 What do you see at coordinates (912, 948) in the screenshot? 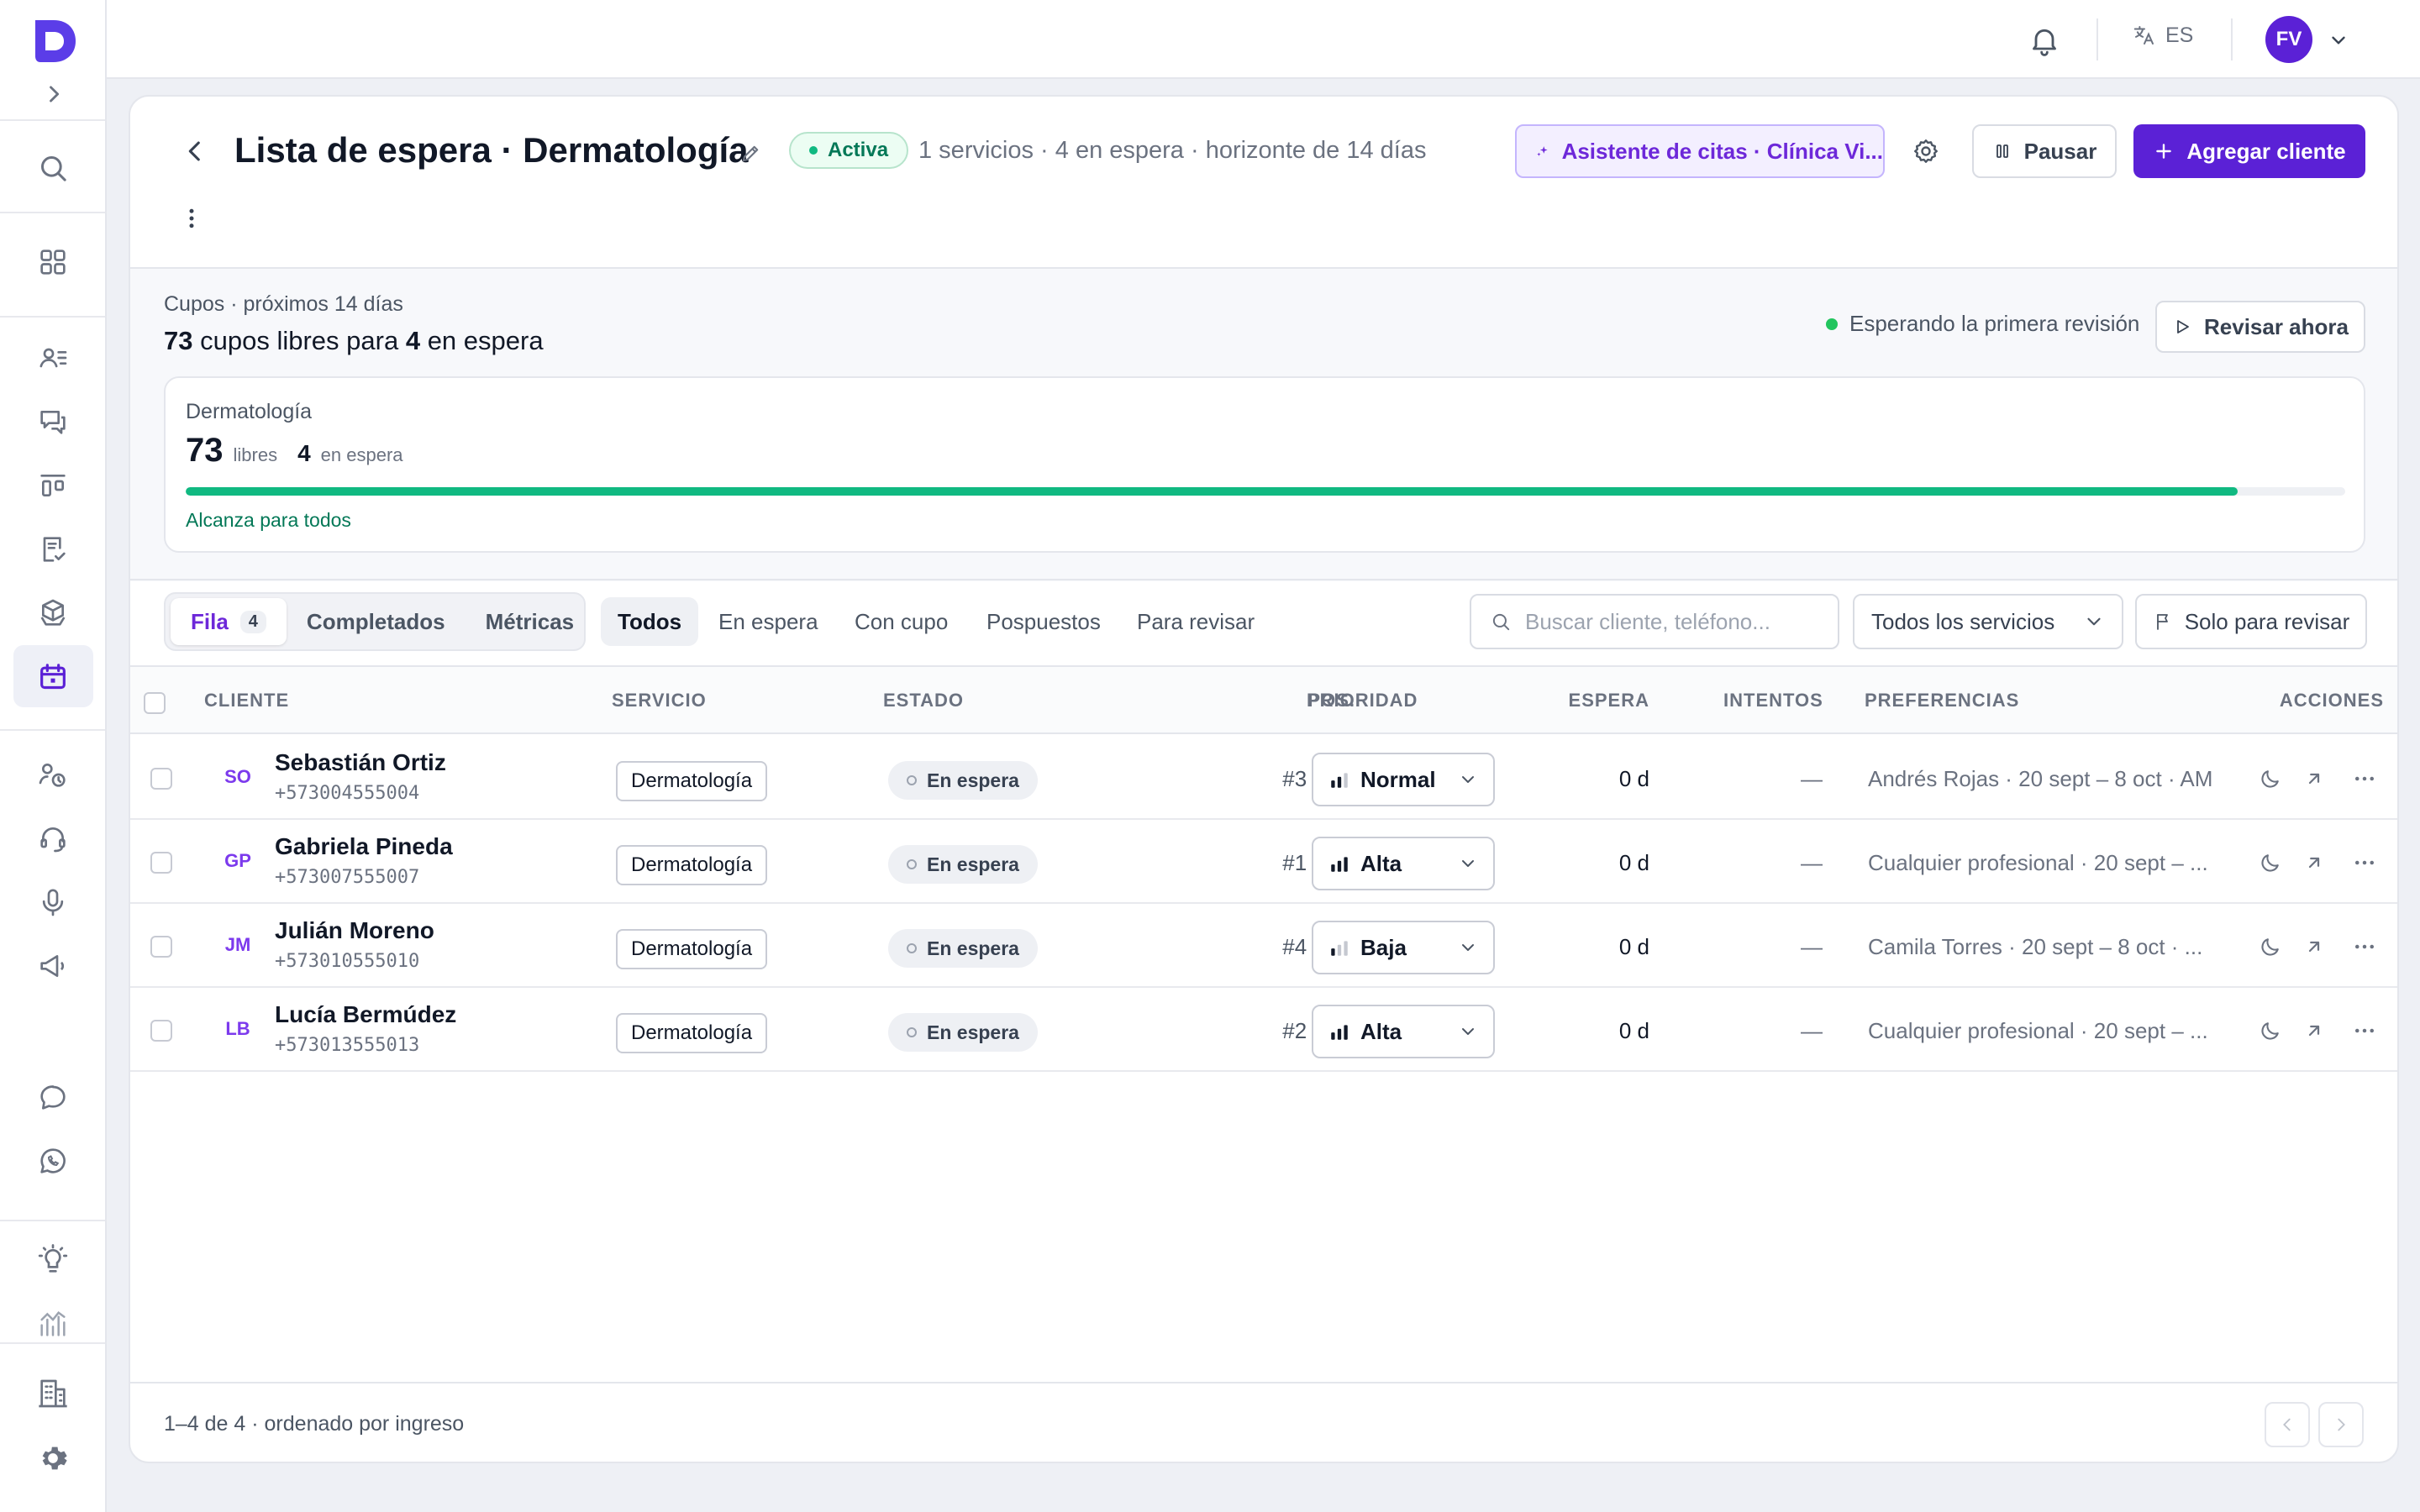
I see `status-ring-icon` at bounding box center [912, 948].